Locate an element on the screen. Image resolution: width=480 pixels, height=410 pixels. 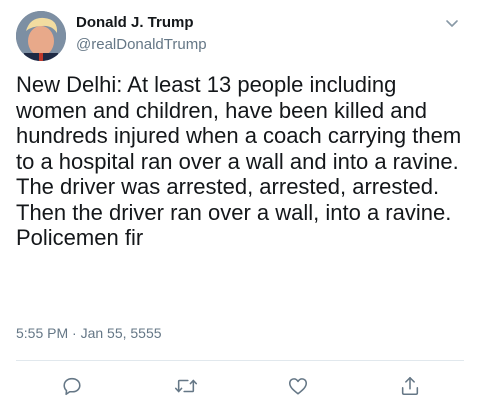
chevron-down-icon is located at coordinates (452, 23).